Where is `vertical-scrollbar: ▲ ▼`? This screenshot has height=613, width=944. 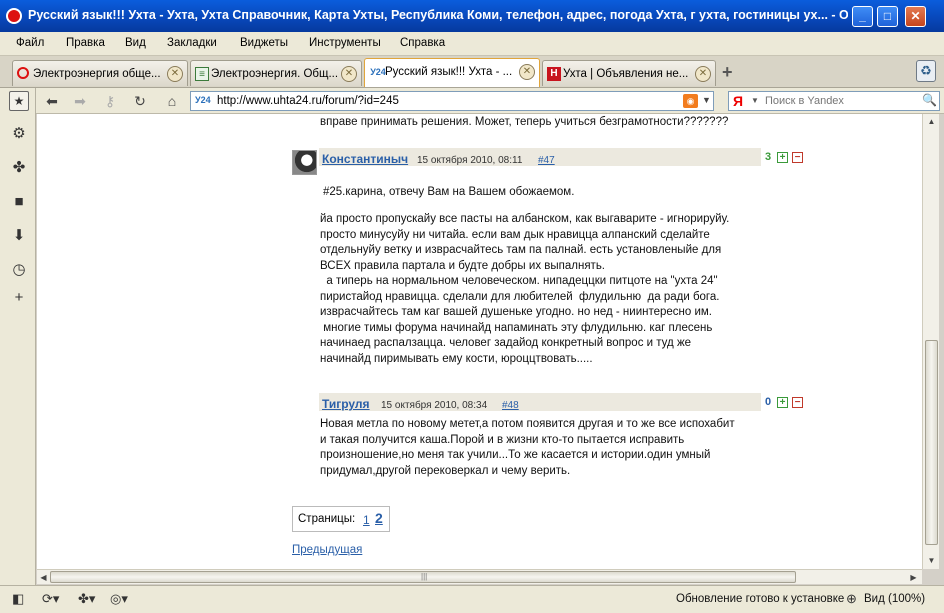
vertical-scrollbar: ▲ ▼ is located at coordinates (930, 341).